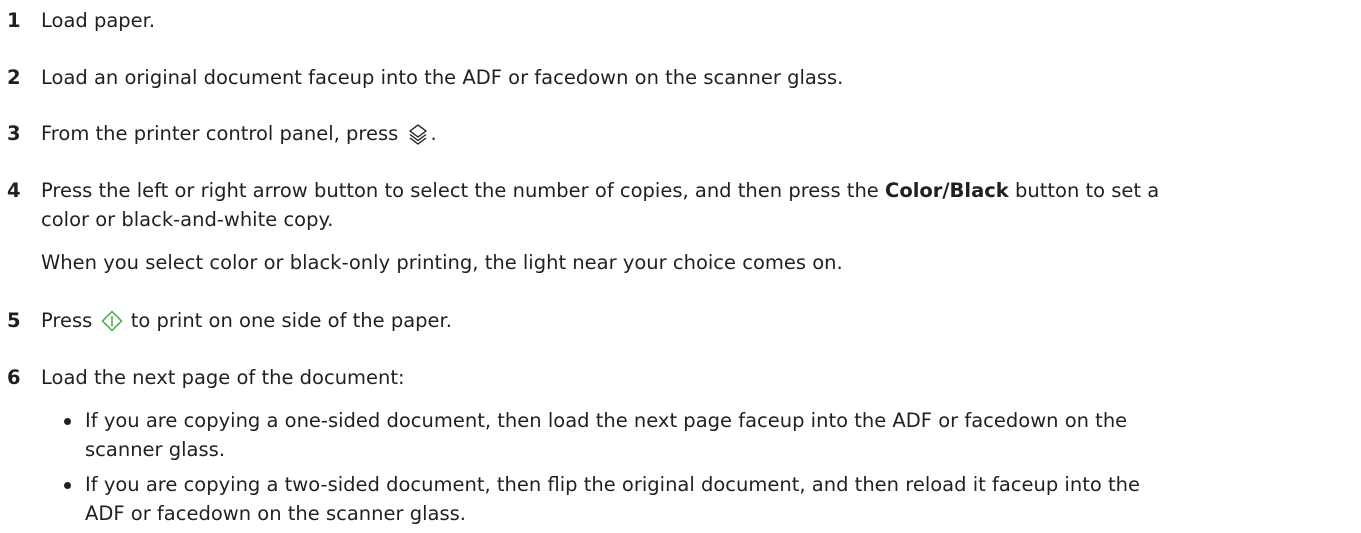  I want to click on step-text-line2: color or black-and-white copy., so click(187, 219).